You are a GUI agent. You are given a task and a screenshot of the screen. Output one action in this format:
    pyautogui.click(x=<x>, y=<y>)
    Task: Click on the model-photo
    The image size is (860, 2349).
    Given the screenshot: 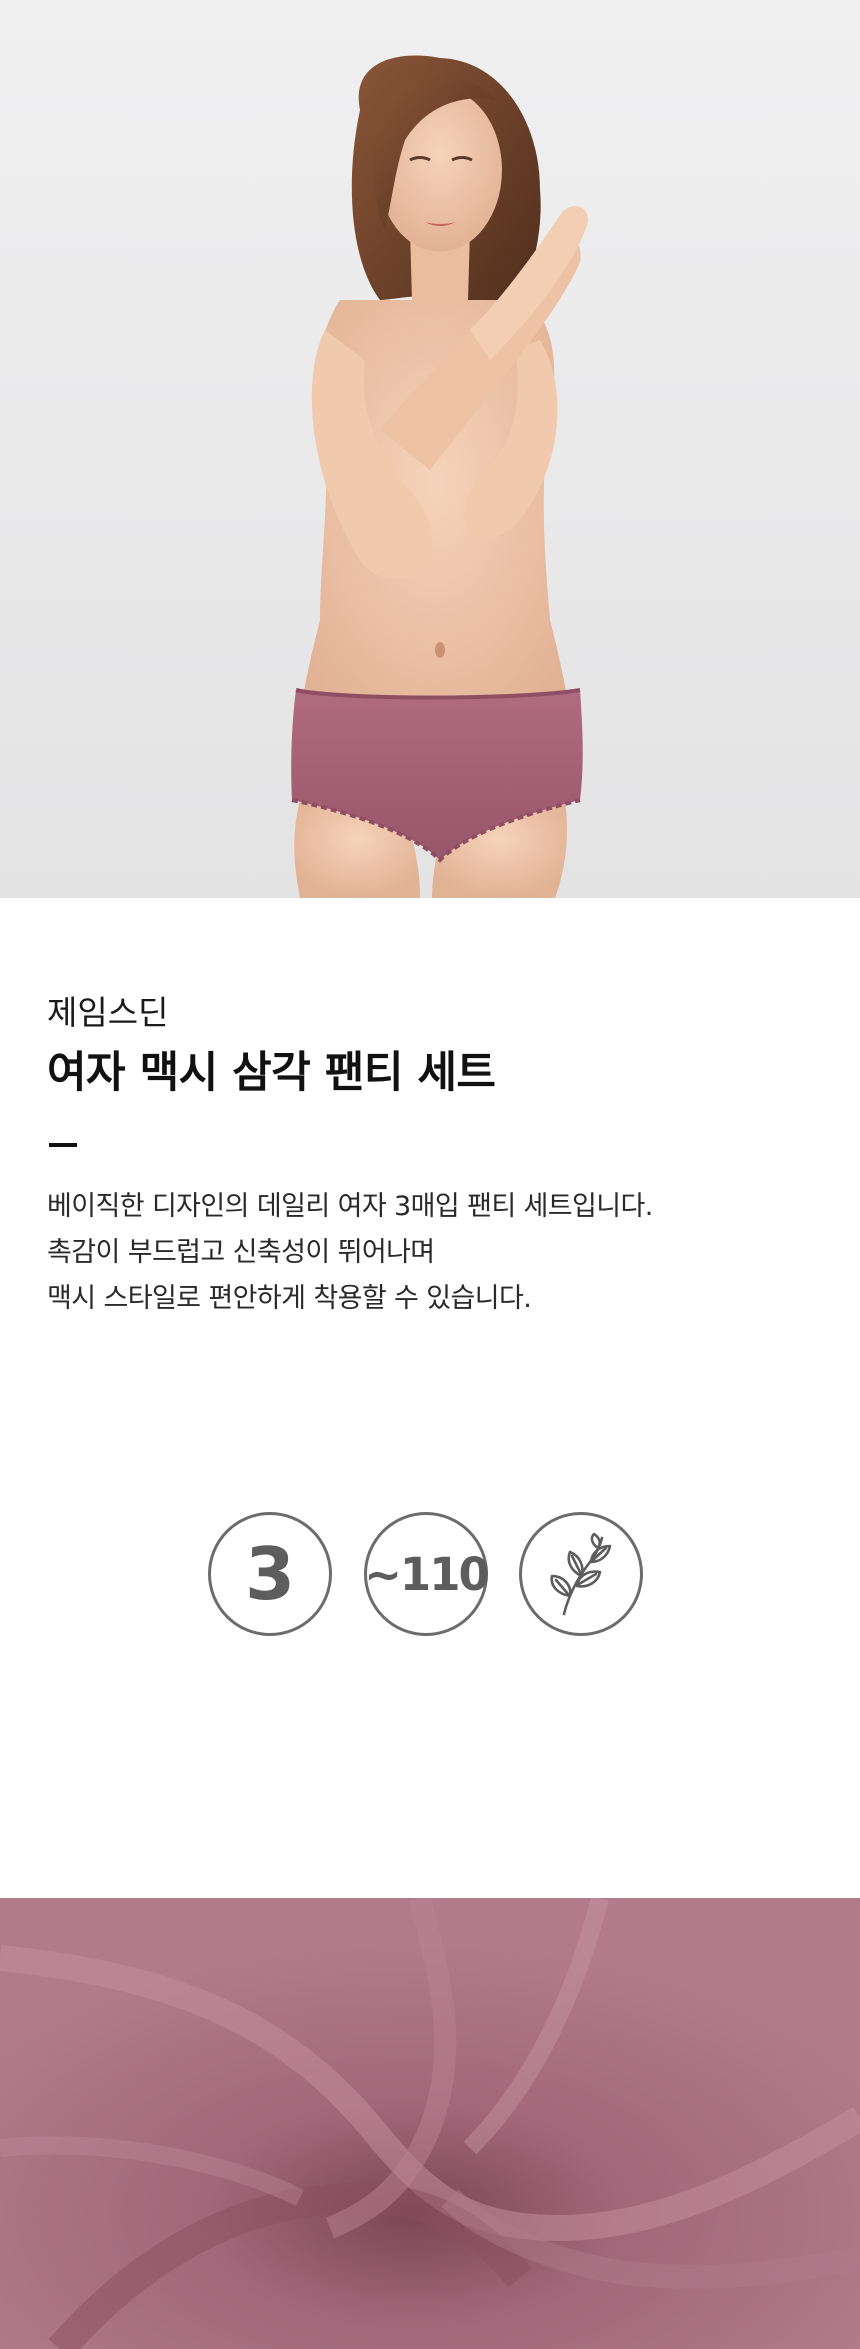 What is the action you would take?
    pyautogui.click(x=440, y=476)
    